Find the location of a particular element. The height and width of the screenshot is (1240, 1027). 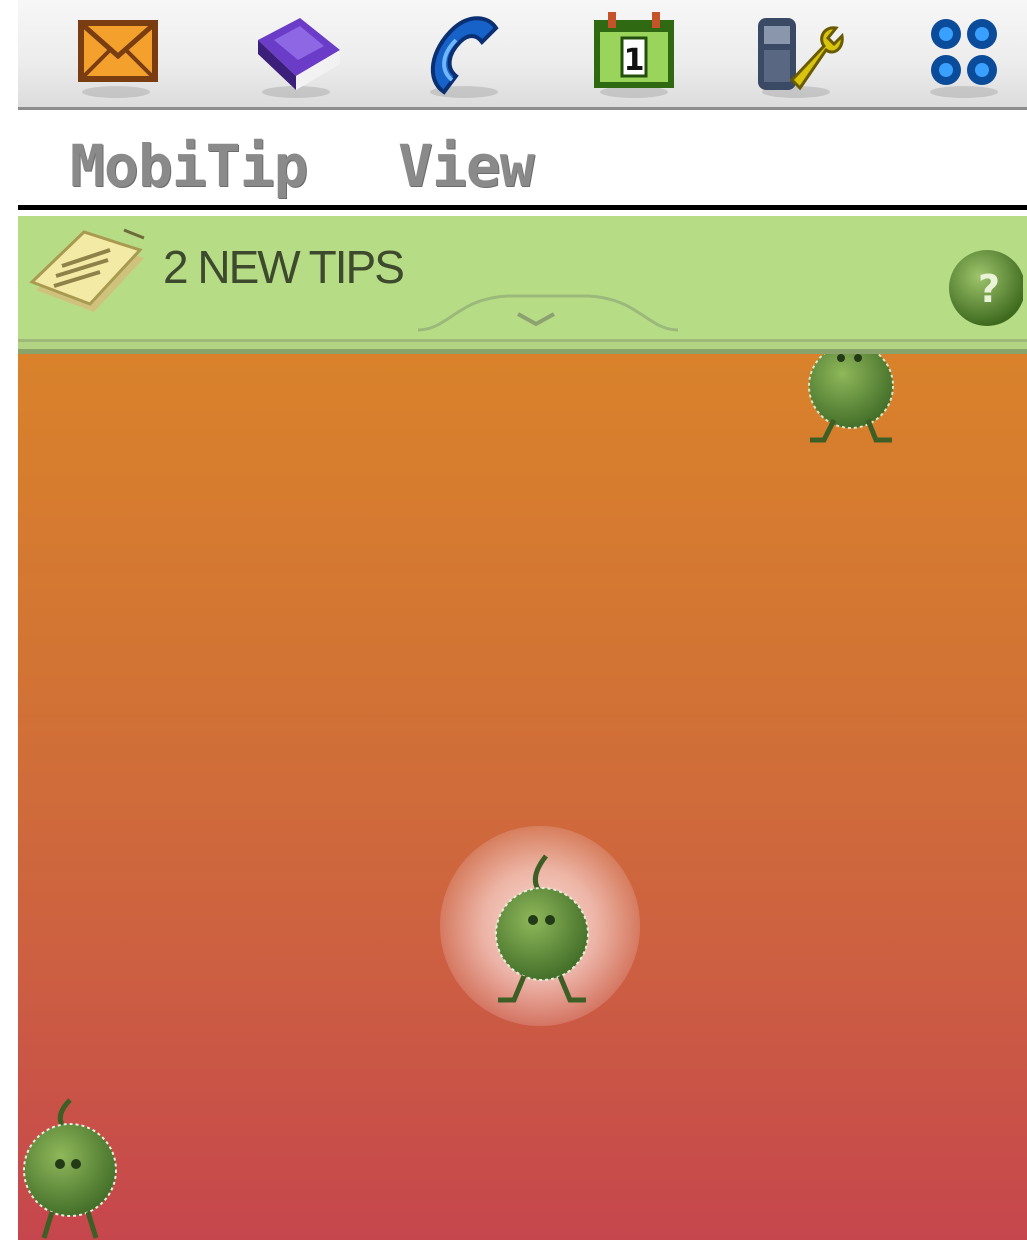

new-tips-label: 2 NEW TIPS is located at coordinates (284, 267).